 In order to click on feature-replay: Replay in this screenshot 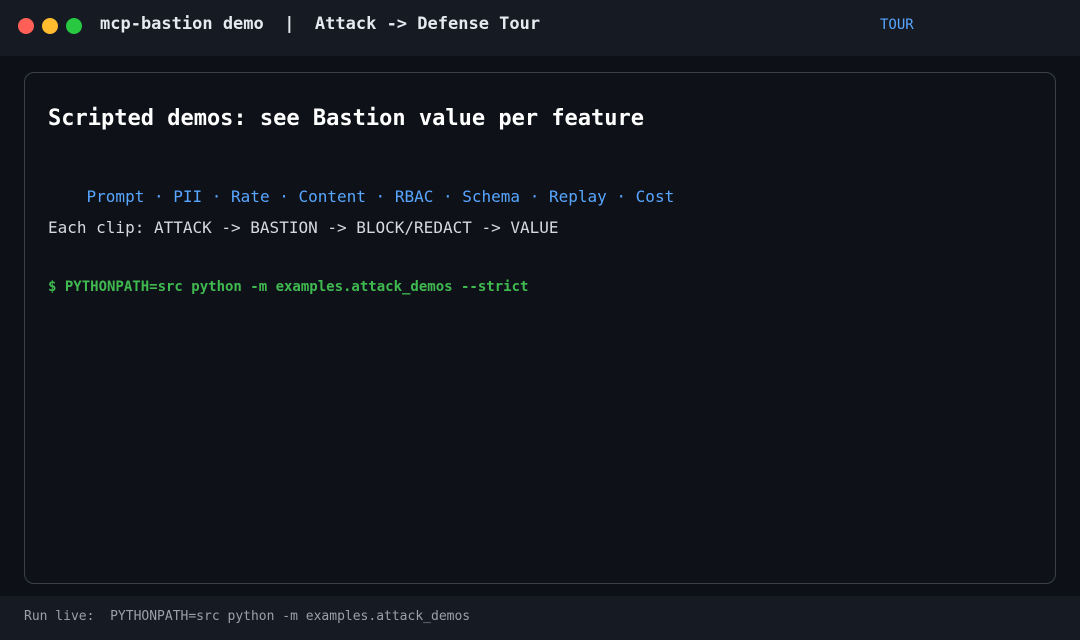, I will do `click(577, 196)`.